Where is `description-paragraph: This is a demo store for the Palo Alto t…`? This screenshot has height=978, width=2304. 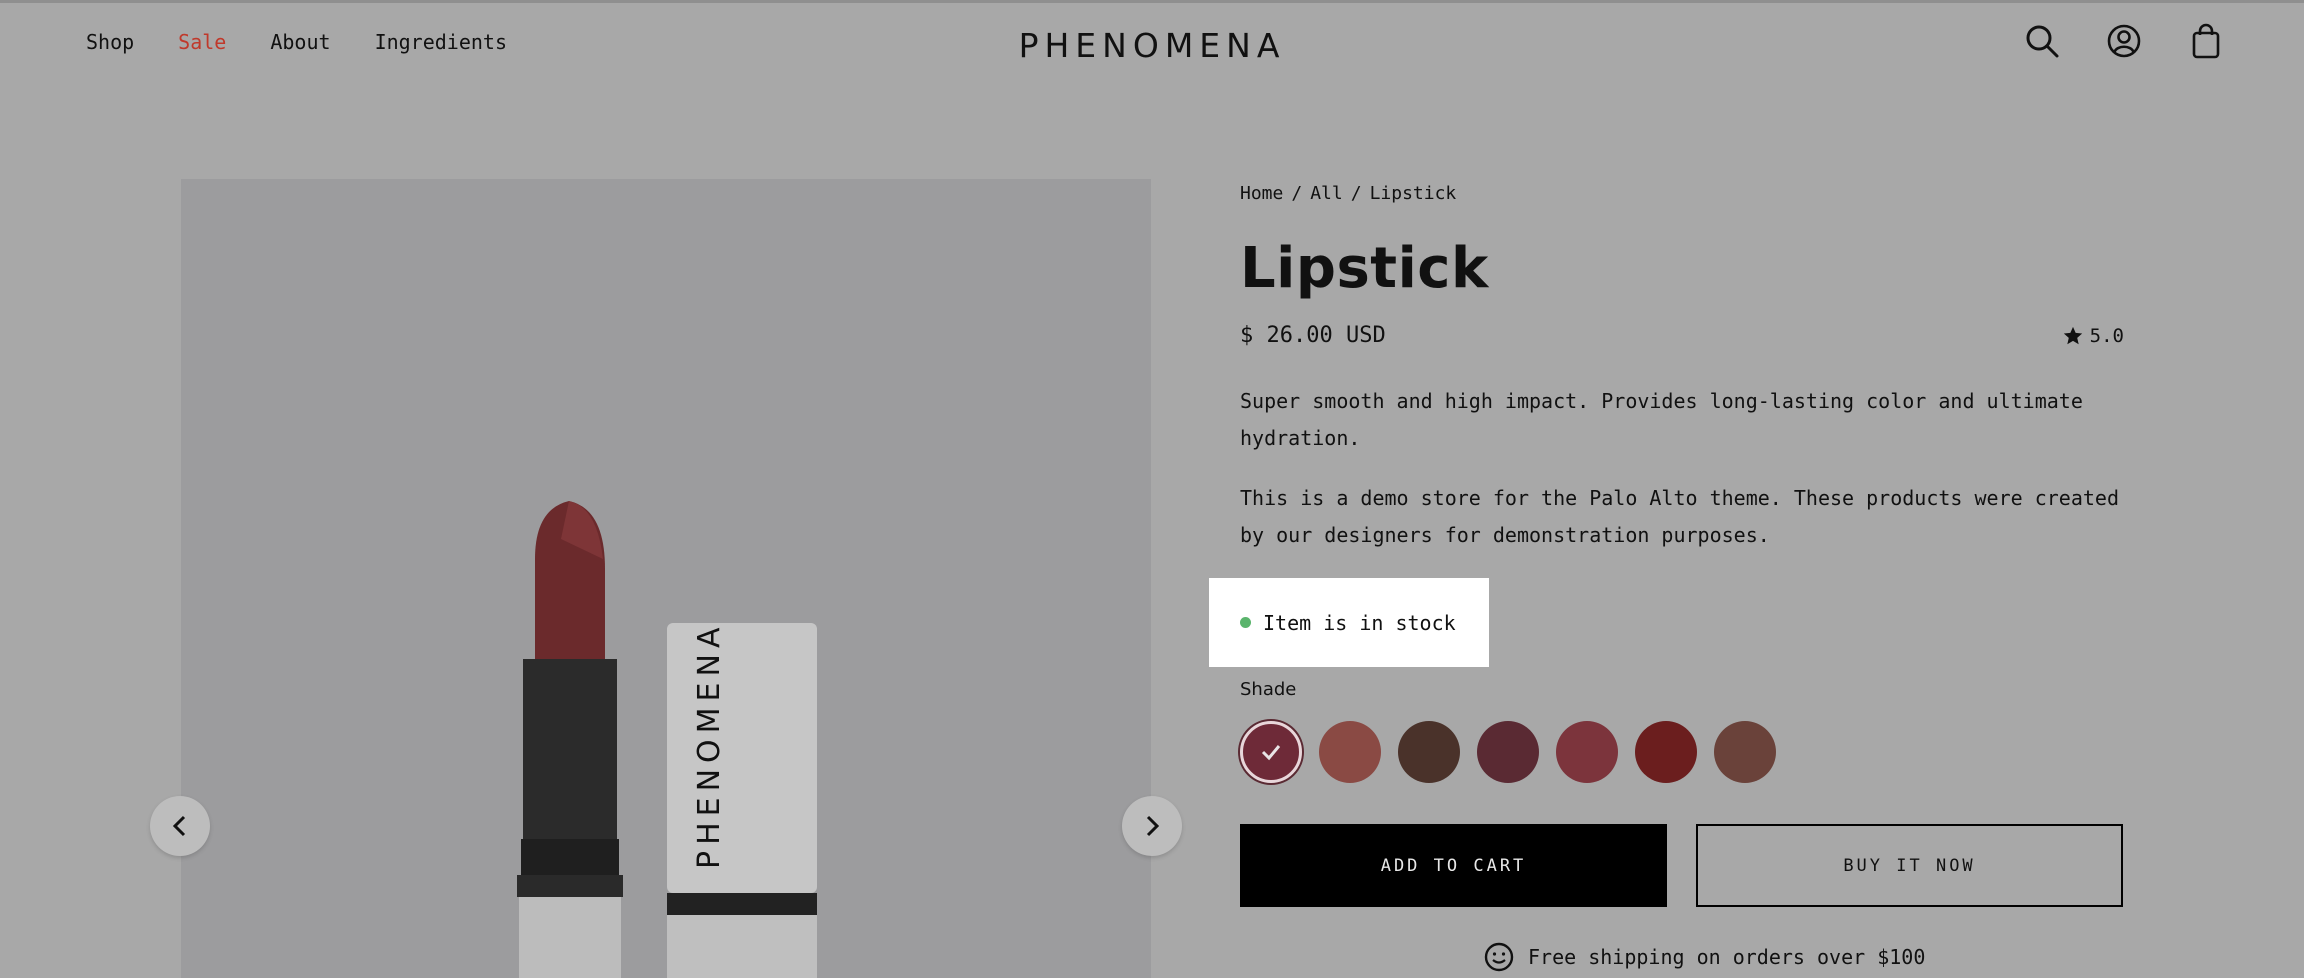 description-paragraph: This is a demo store for the Palo Alto t… is located at coordinates (1679, 516).